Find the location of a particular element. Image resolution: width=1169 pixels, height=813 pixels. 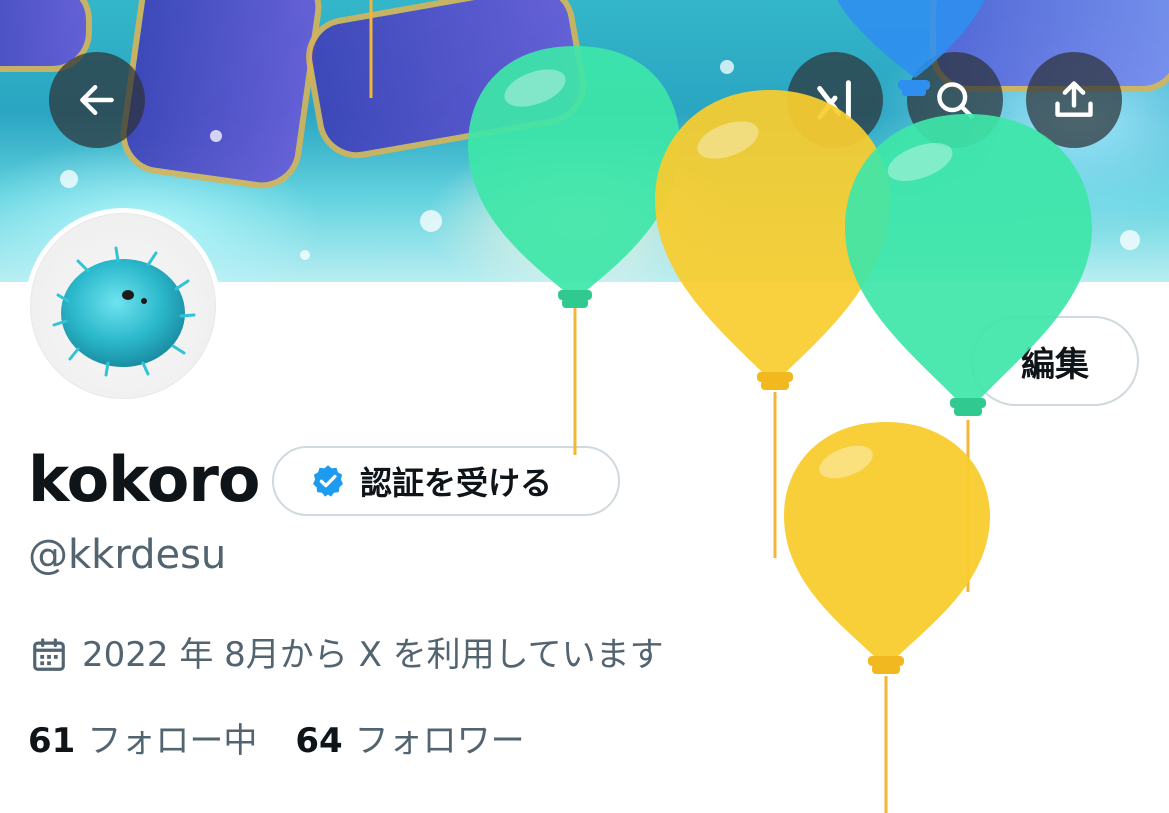

following-label: フォロー中 is located at coordinates (172, 741).